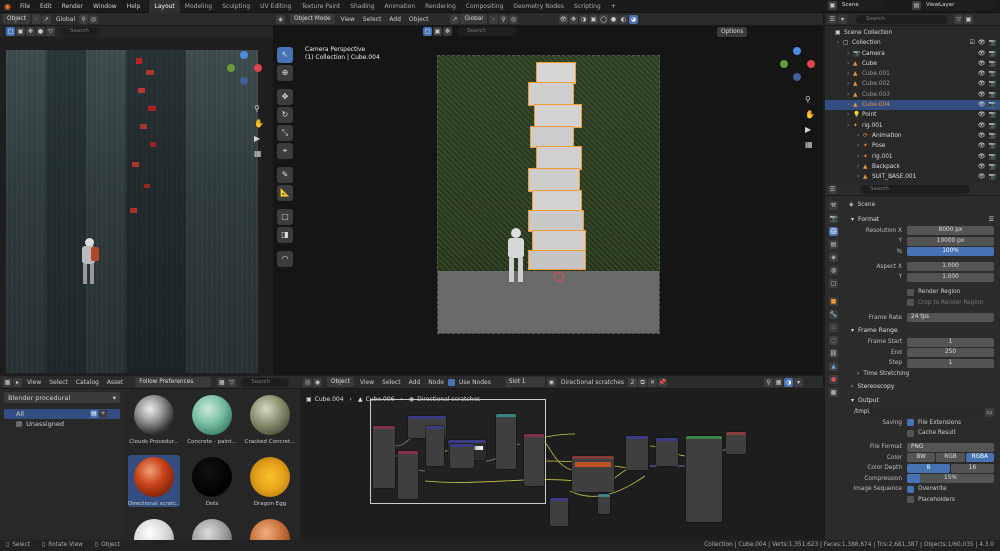 This screenshot has height=551, width=1000. I want to click on view-layer-tab-icon: ▤, so click(833, 244).